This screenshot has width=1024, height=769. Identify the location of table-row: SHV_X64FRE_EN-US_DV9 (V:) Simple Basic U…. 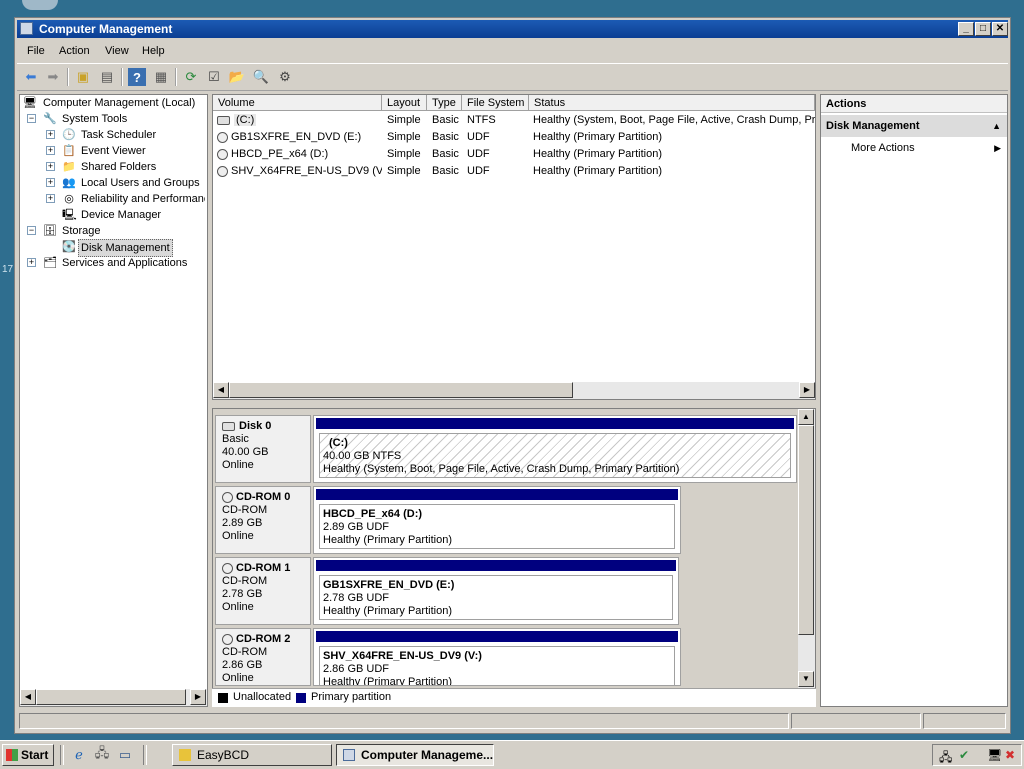
(513, 171).